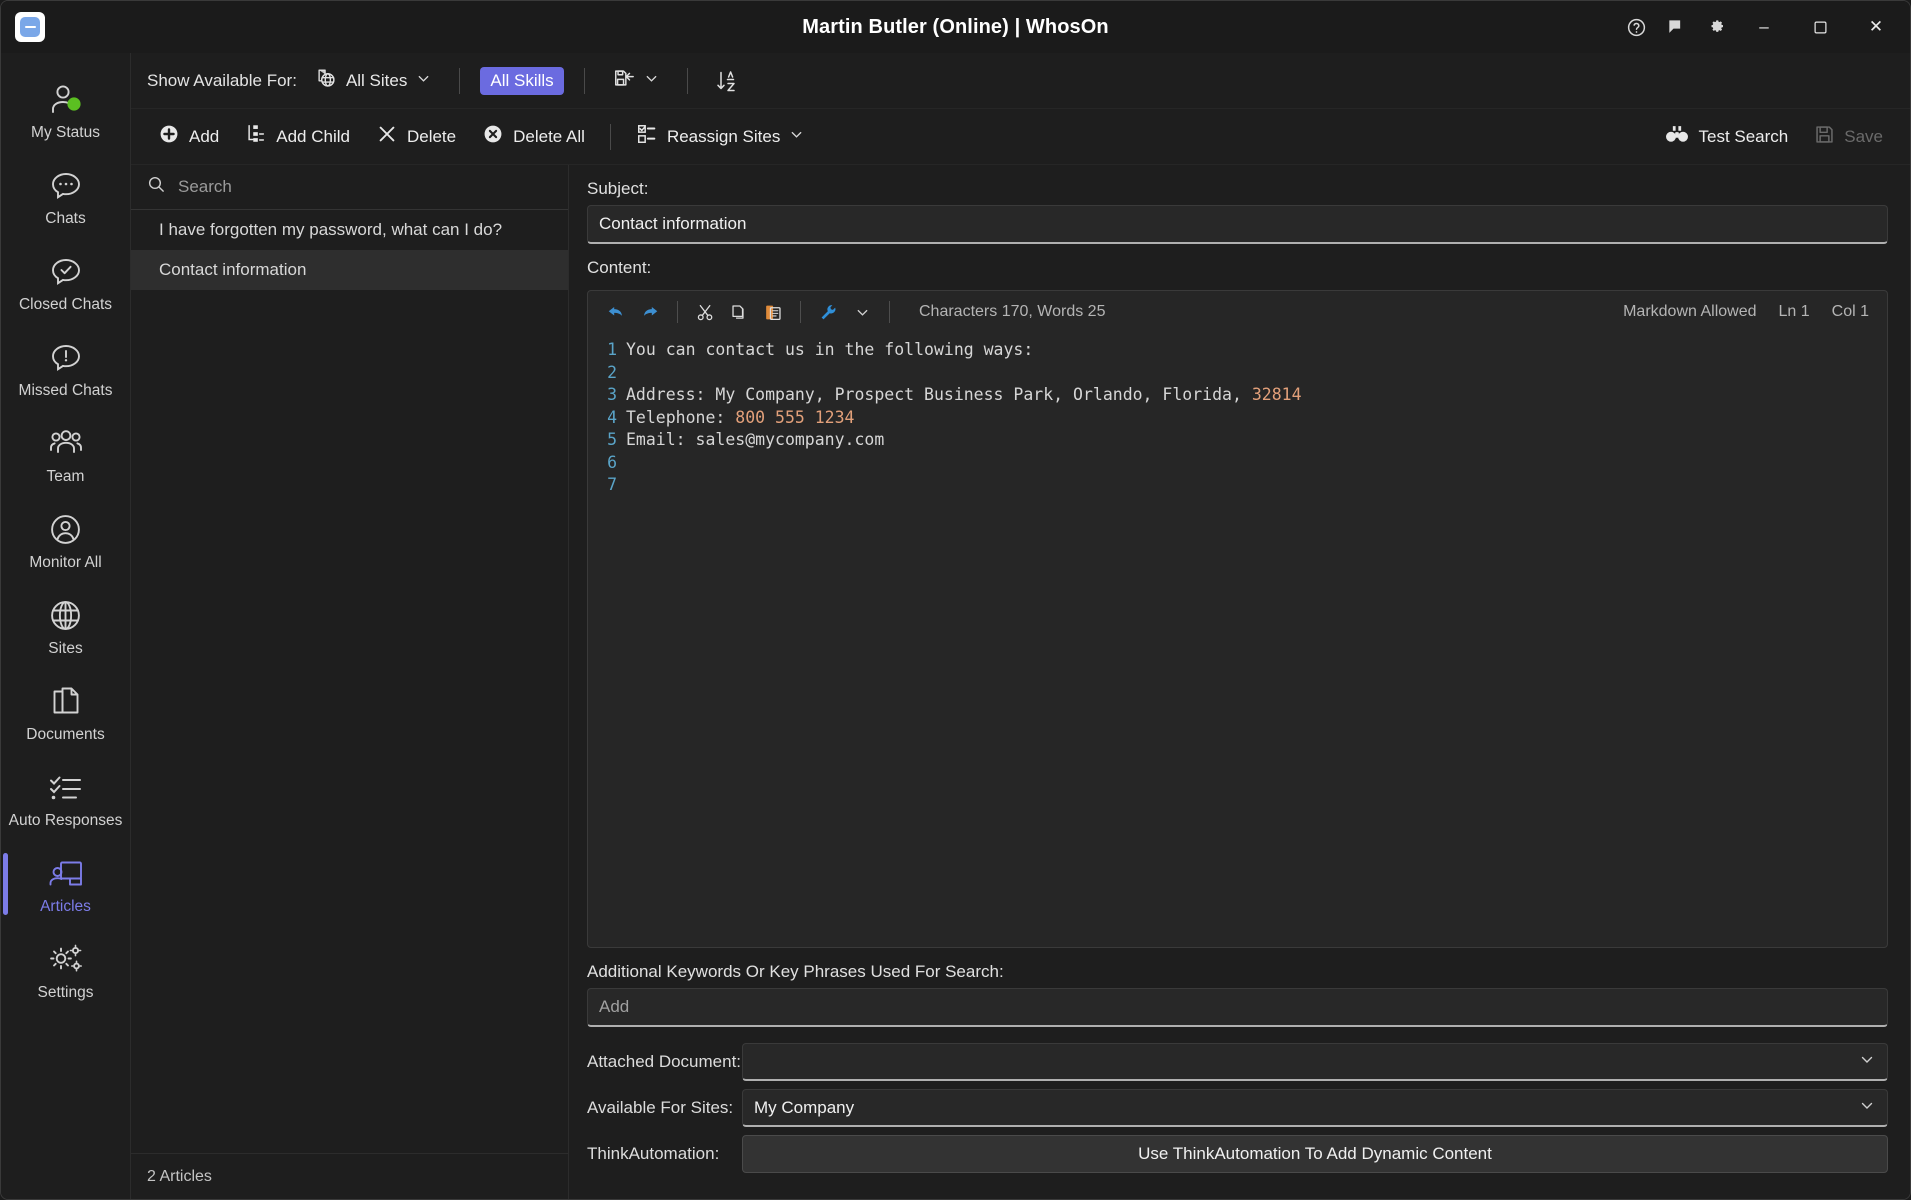 This screenshot has width=1911, height=1200. Describe the element at coordinates (366, 187) in the screenshot. I see `search-input` at that location.